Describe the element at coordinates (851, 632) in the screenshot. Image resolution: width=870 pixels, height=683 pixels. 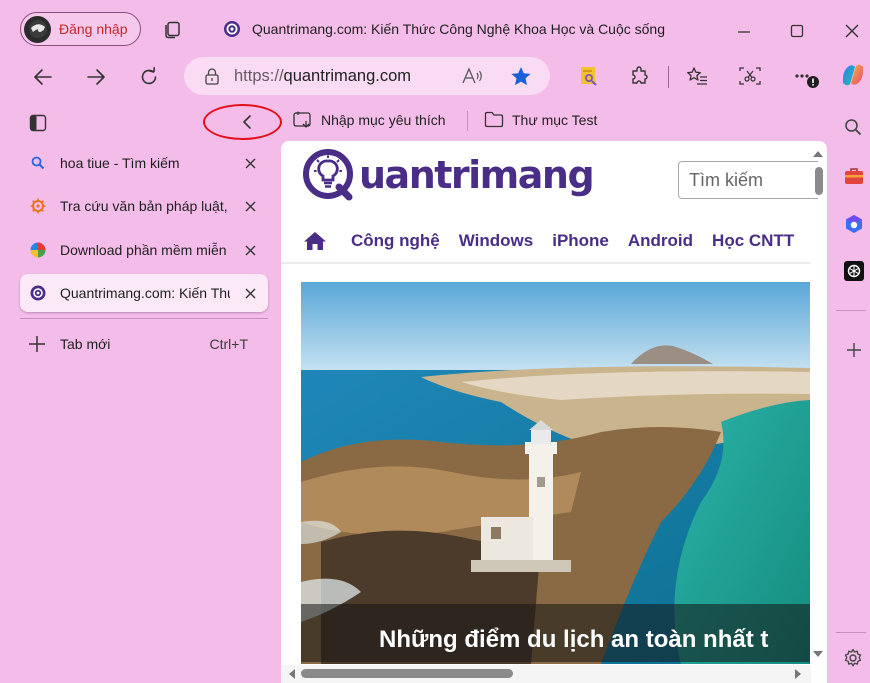
I see `sidebar-divider-bottom` at that location.